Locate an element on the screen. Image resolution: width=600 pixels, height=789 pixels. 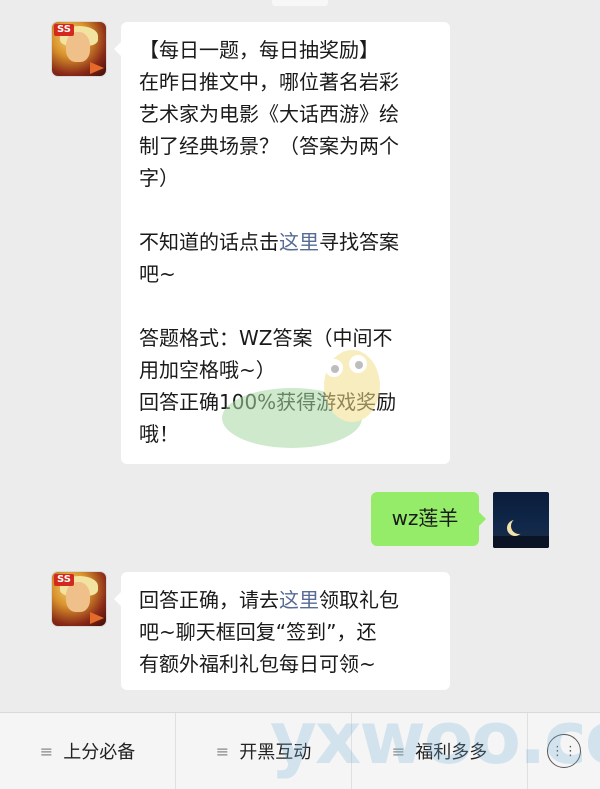
message-line: 哦！ is located at coordinates (159, 434).